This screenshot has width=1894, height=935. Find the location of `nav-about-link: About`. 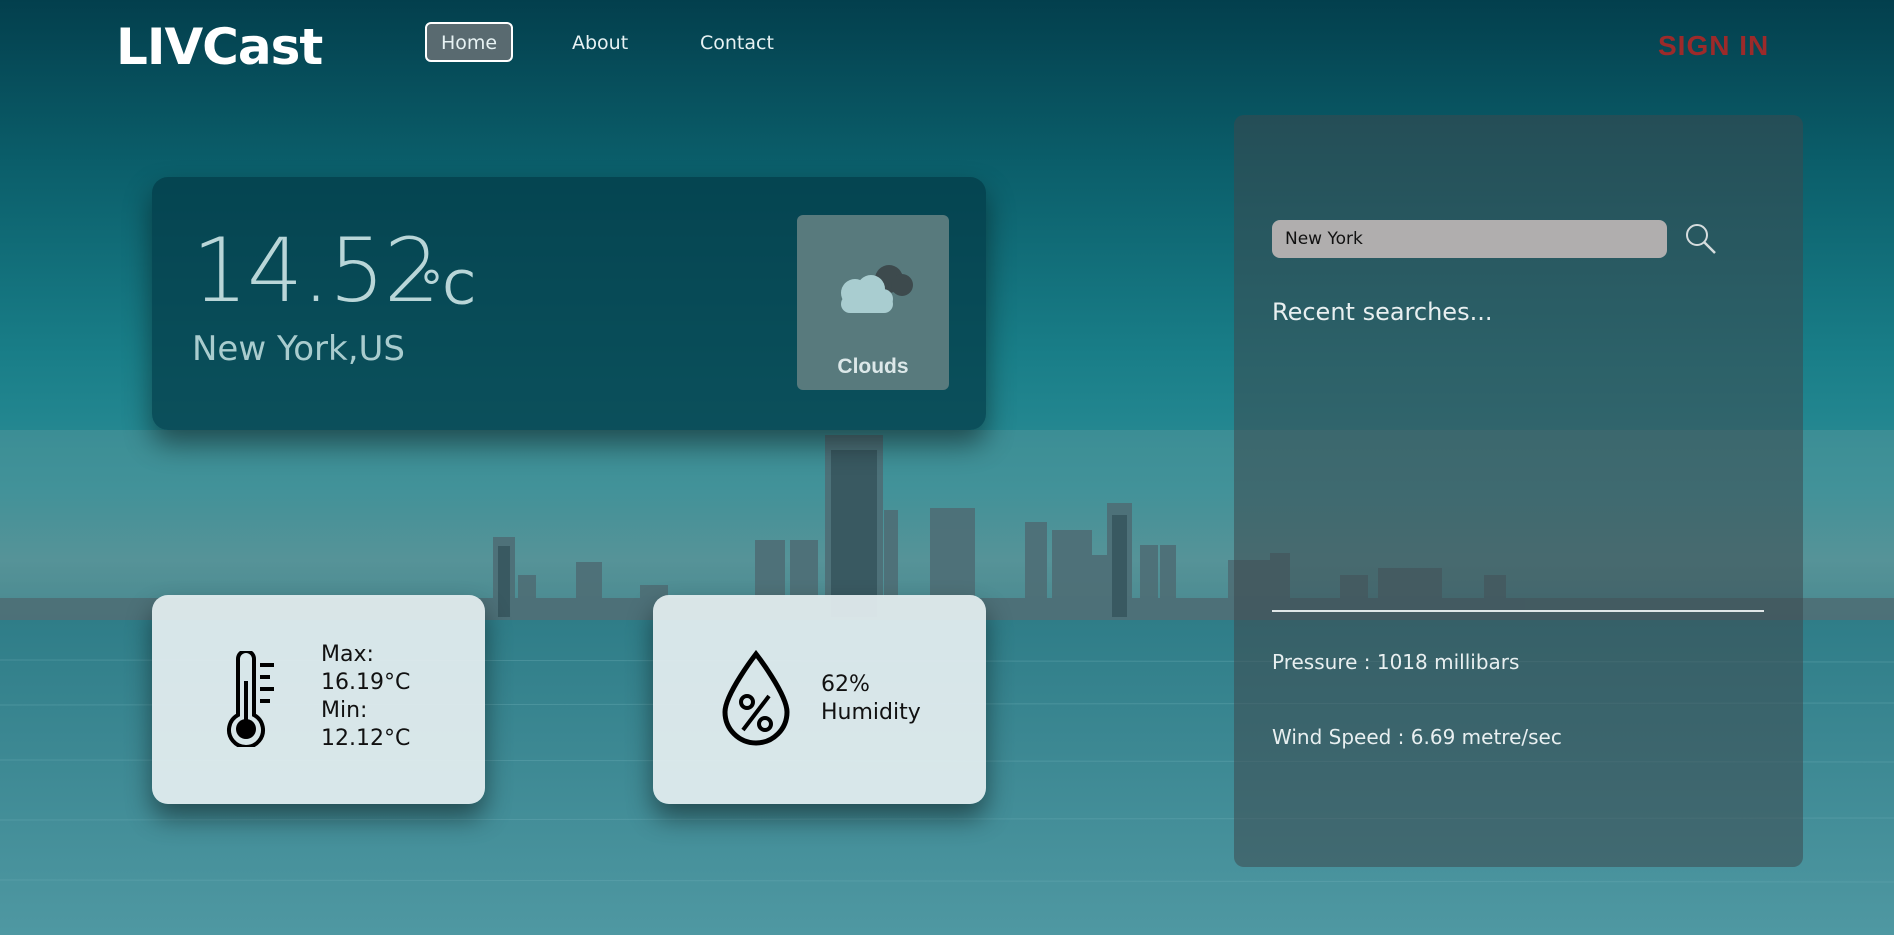

nav-about-link: About is located at coordinates (600, 42).